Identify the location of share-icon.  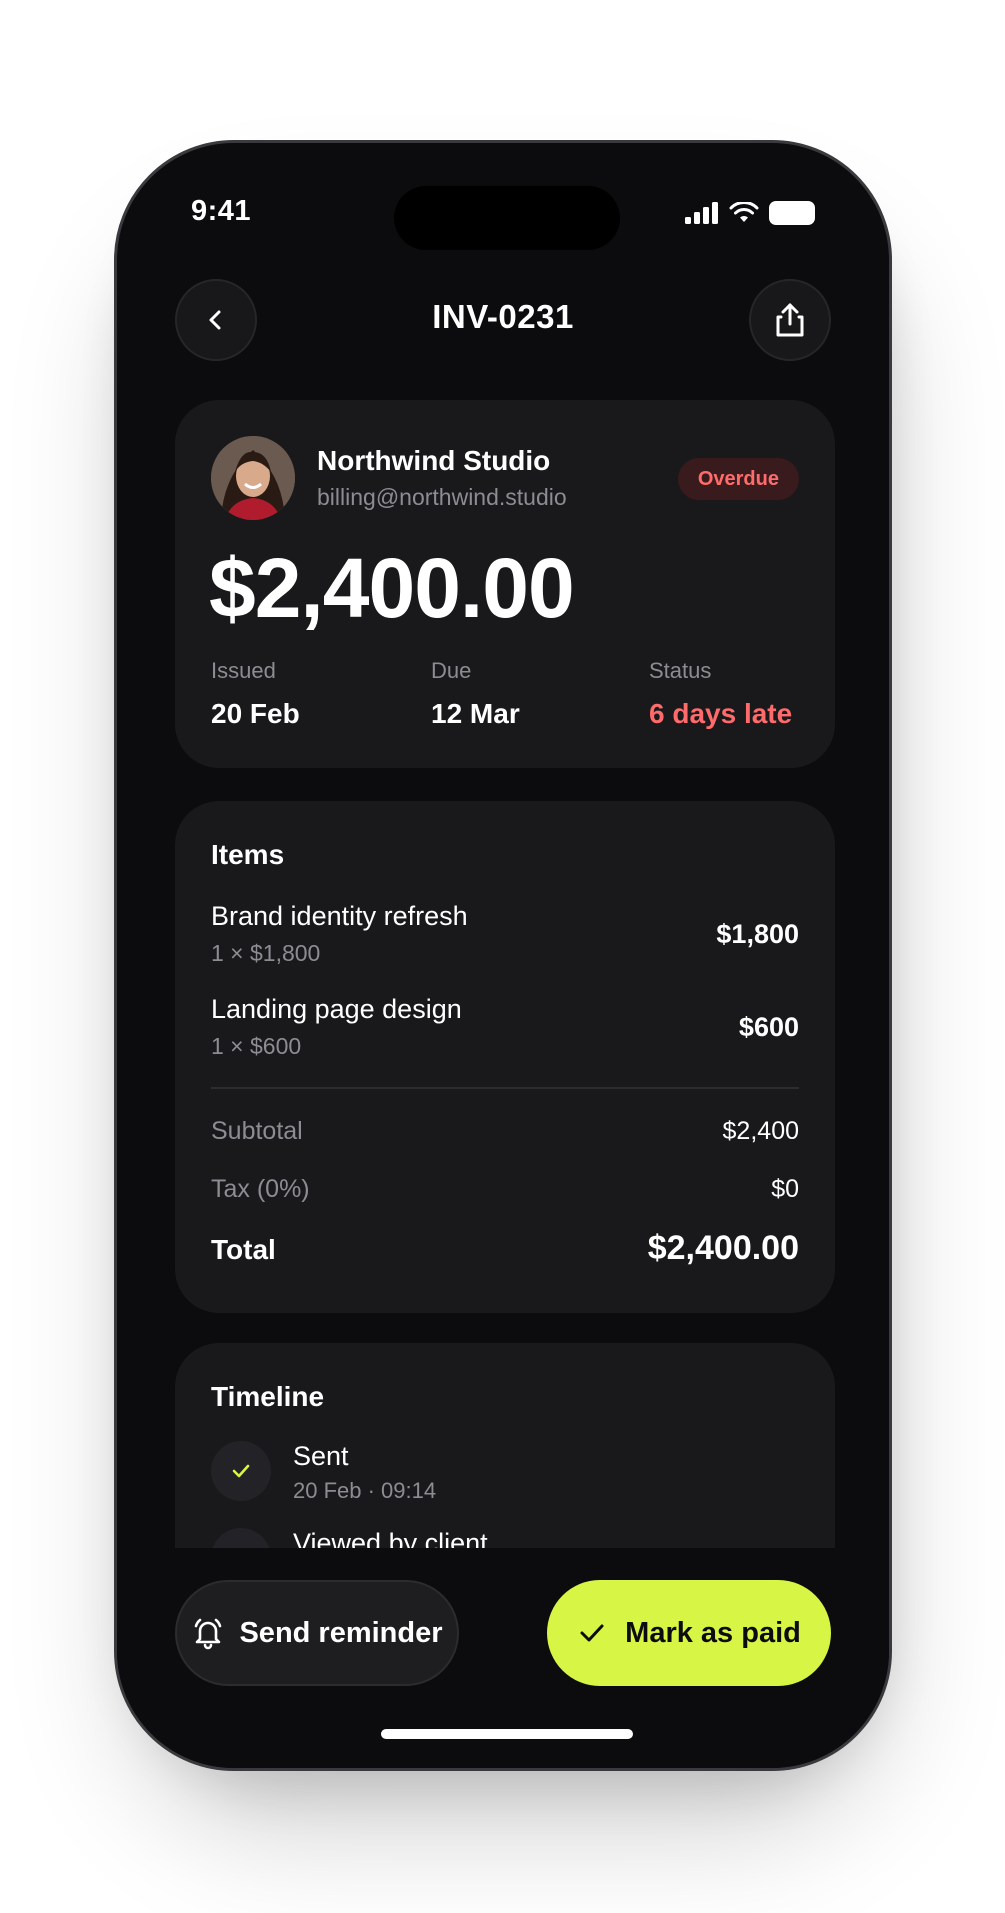
(790, 320).